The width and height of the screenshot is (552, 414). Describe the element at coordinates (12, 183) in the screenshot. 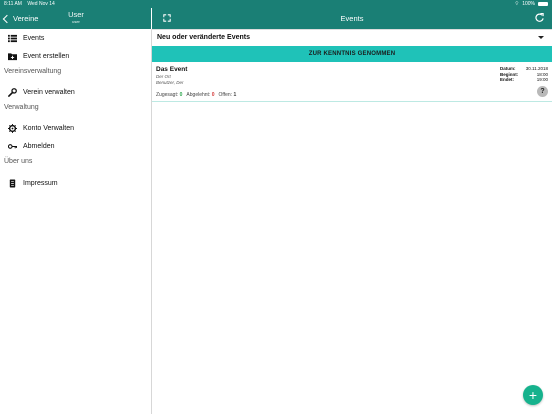

I see `document-icon` at that location.